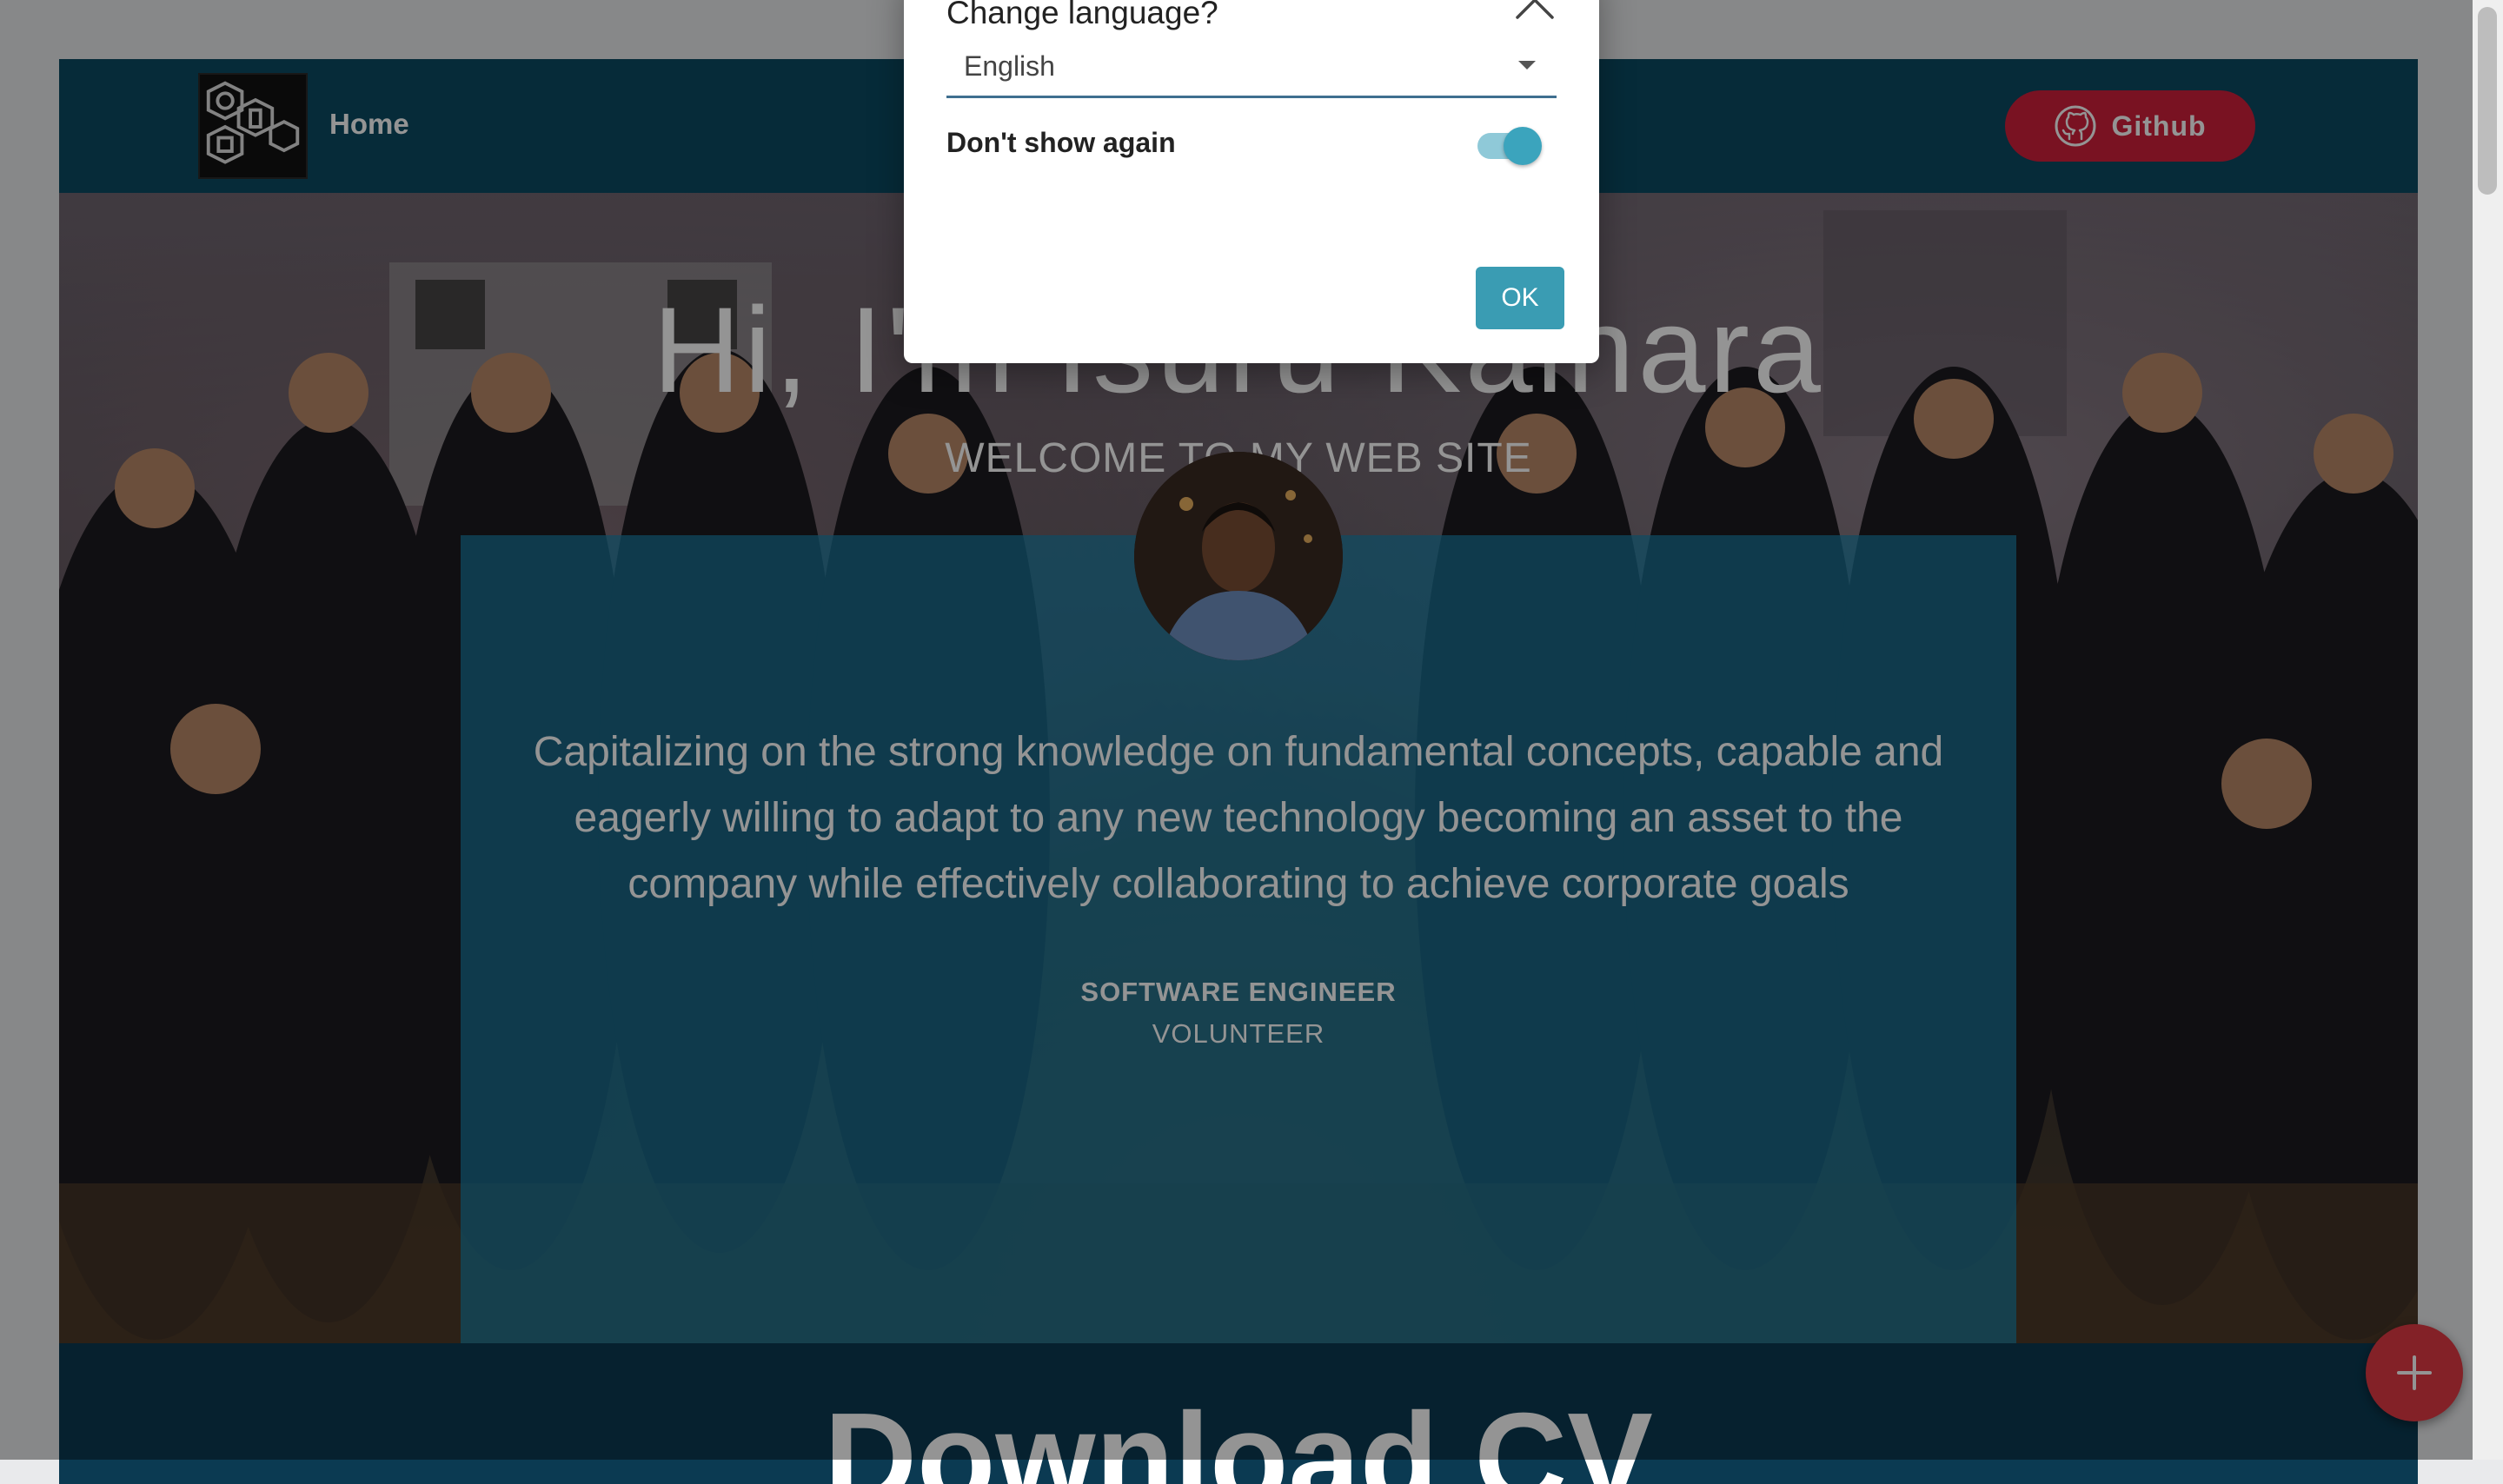 The image size is (2503, 1484). I want to click on ok-button: OK, so click(1520, 298).